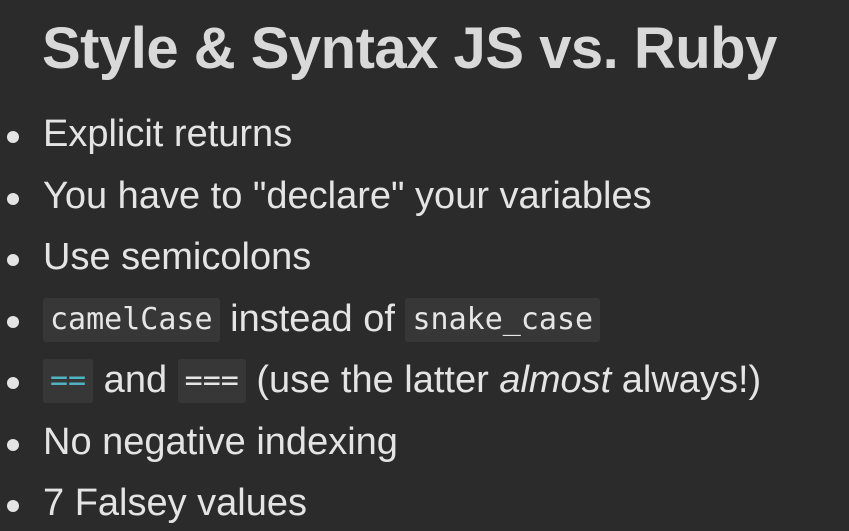 Image resolution: width=849 pixels, height=531 pixels. I want to click on bullet-text: Use semicolons, so click(177, 257).